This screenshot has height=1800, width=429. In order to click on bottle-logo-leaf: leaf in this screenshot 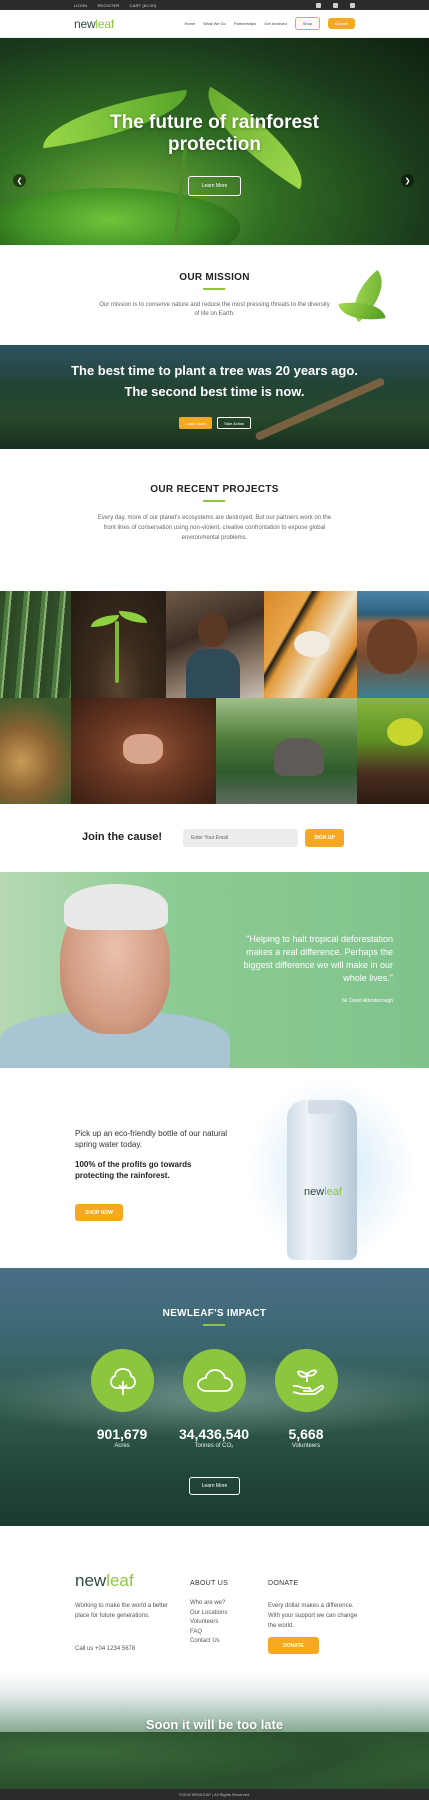, I will do `click(333, 1192)`.